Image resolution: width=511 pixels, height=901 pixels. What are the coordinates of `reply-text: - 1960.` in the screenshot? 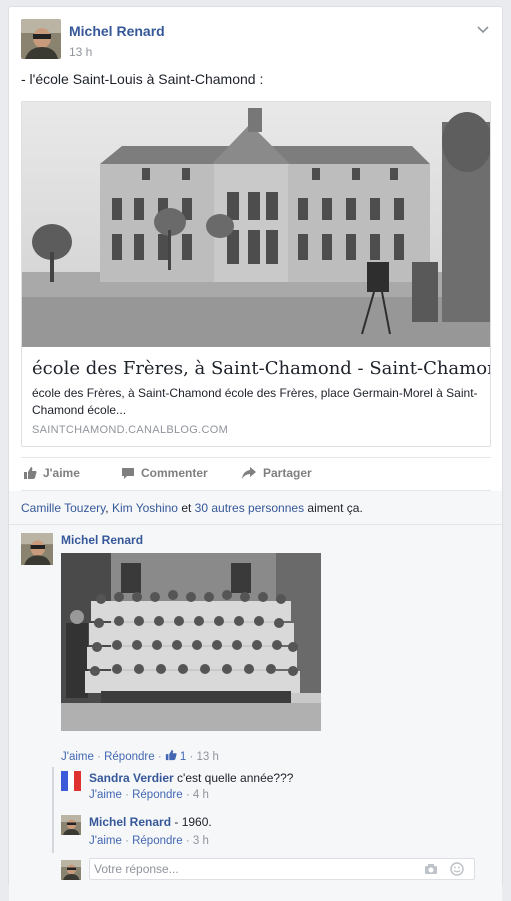 It's located at (191, 822).